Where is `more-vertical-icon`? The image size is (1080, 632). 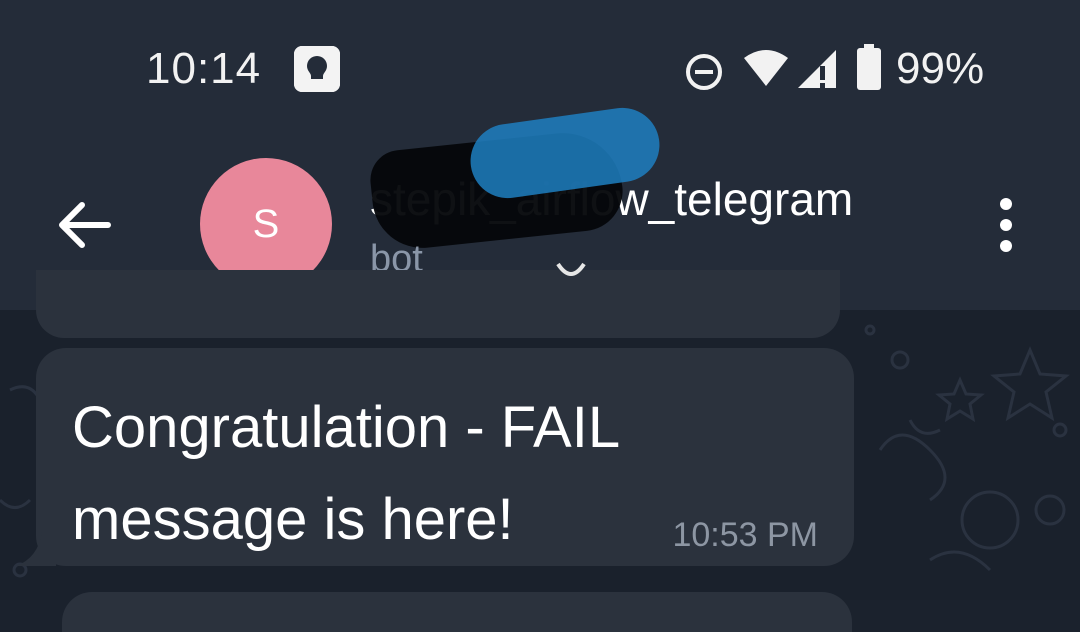 more-vertical-icon is located at coordinates (1006, 225).